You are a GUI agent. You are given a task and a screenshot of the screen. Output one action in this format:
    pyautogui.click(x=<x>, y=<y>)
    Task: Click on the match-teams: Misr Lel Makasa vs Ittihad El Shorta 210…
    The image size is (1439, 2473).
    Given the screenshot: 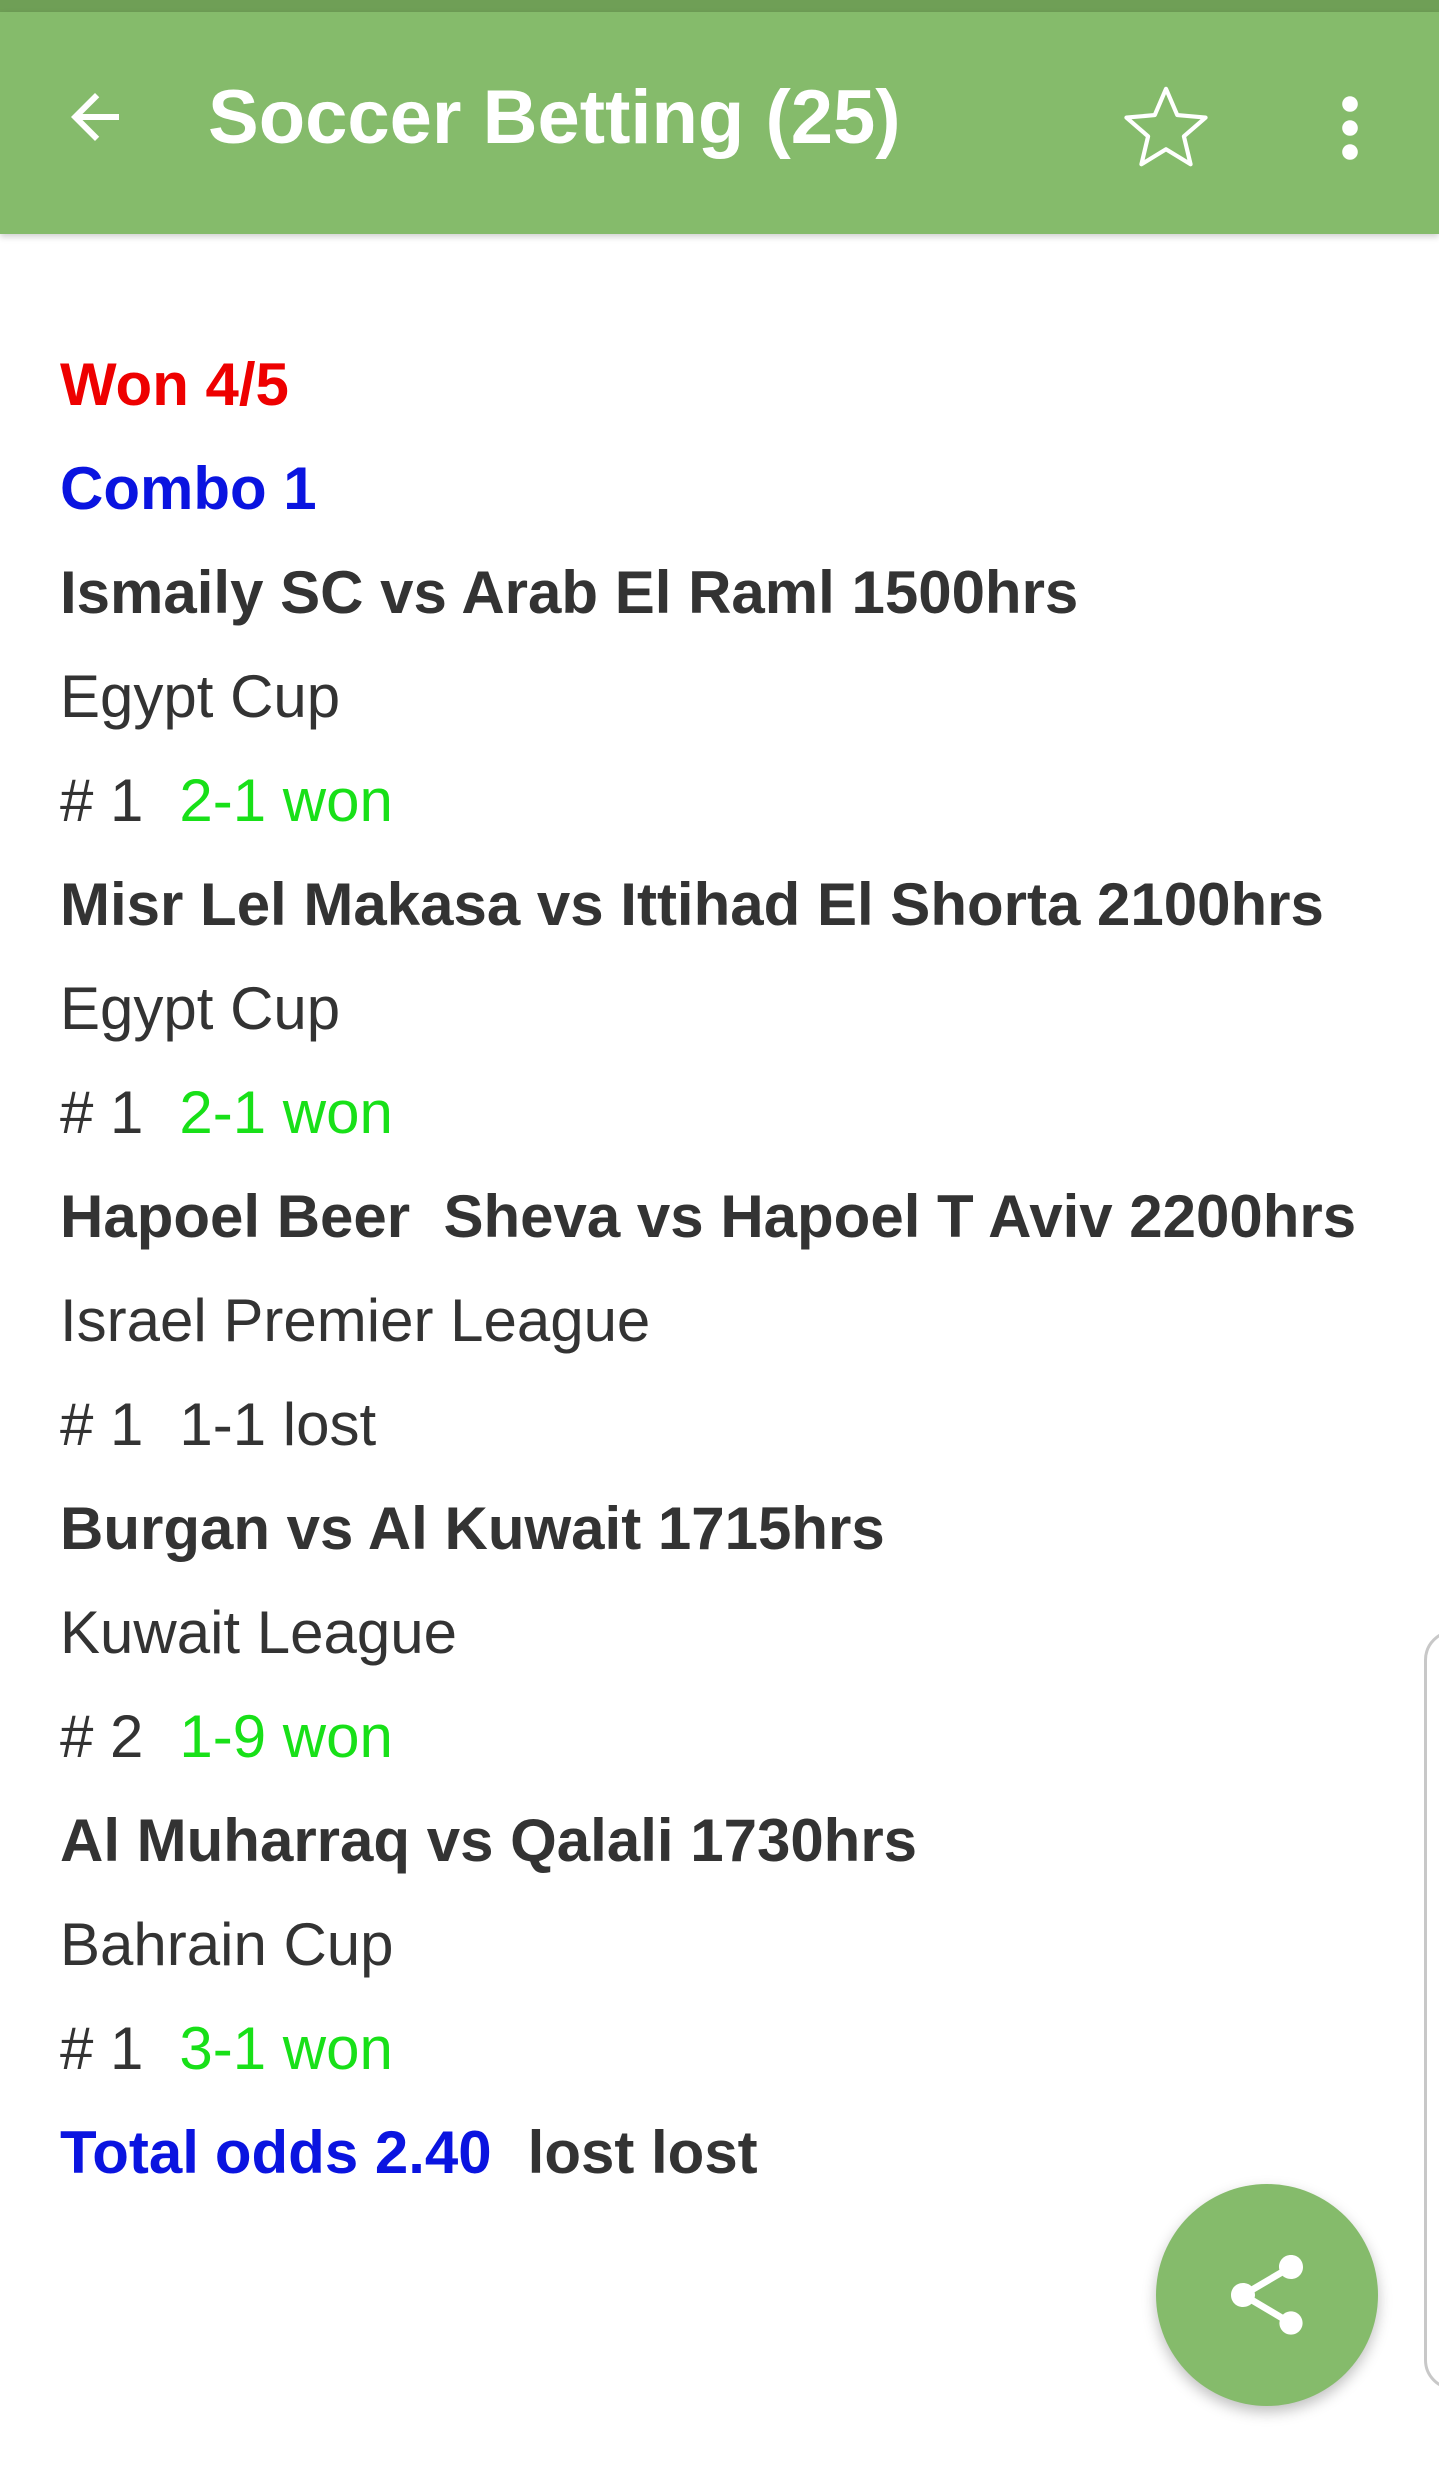 What is the action you would take?
    pyautogui.click(x=692, y=904)
    